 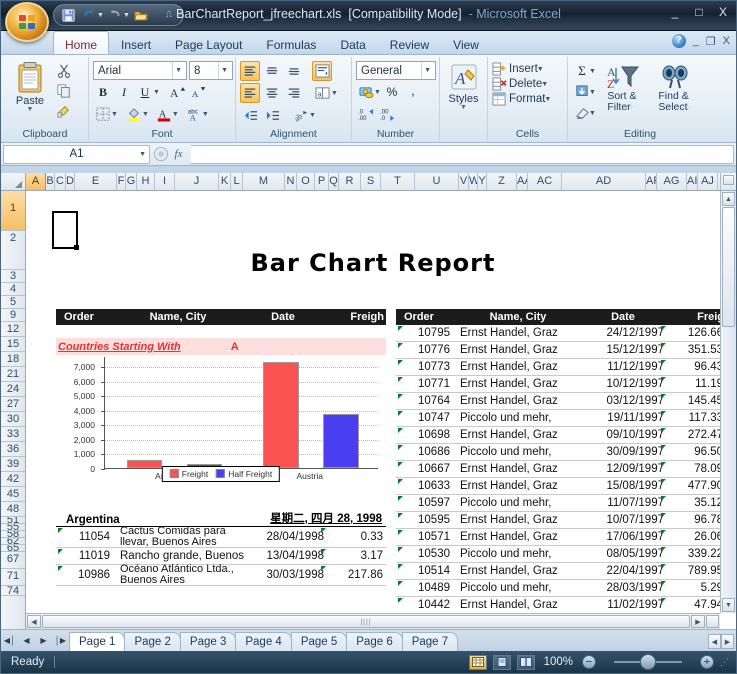 I want to click on save-icon, so click(x=68, y=15).